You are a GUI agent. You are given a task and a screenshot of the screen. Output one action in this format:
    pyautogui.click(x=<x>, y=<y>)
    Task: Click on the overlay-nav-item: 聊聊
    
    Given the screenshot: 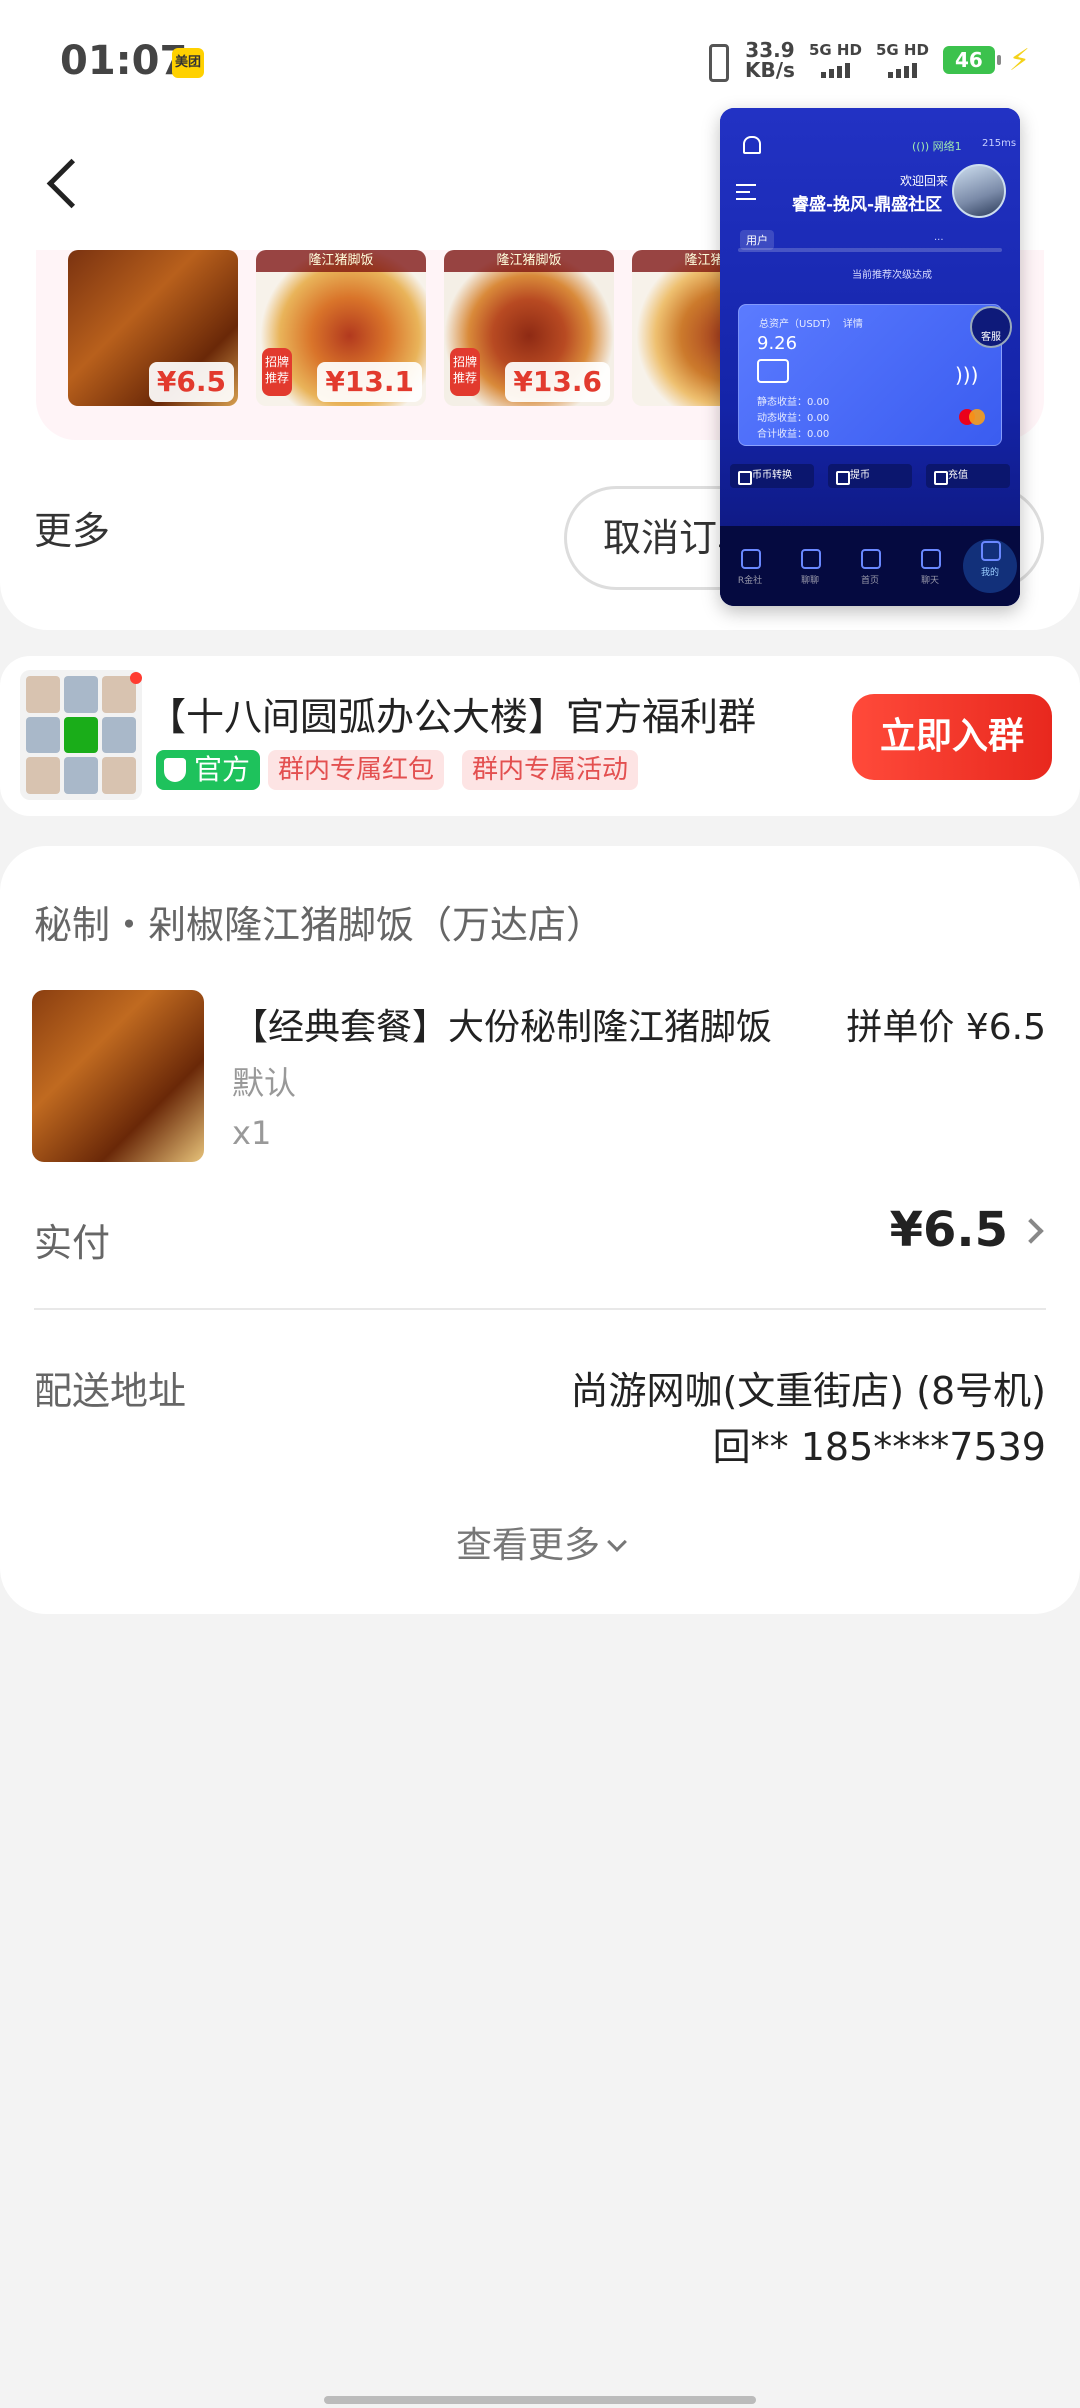 What is the action you would take?
    pyautogui.click(x=810, y=566)
    